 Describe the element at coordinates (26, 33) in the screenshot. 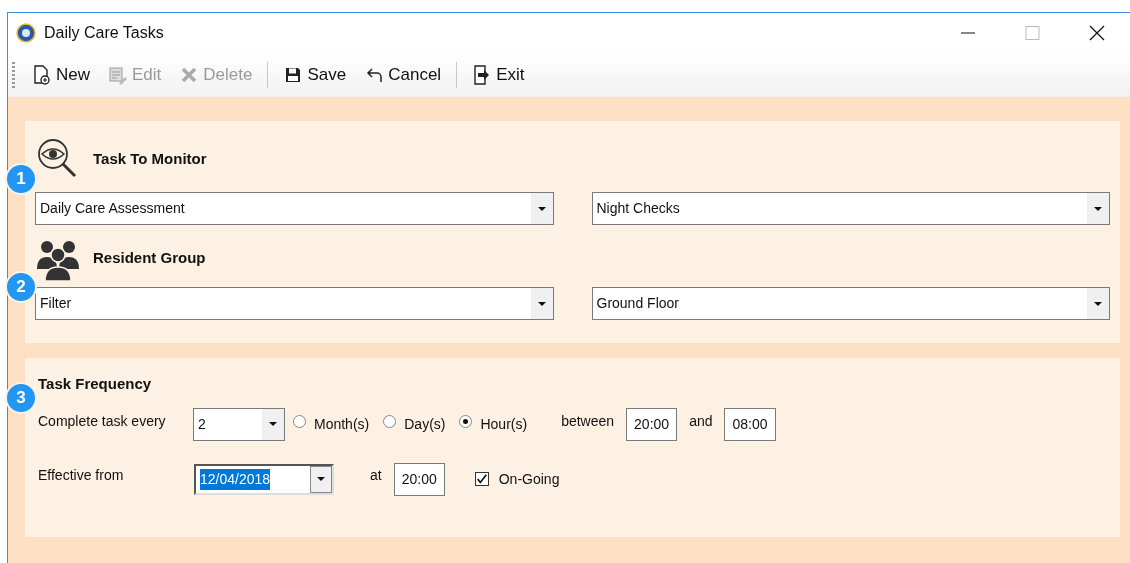

I see `app-icon` at that location.